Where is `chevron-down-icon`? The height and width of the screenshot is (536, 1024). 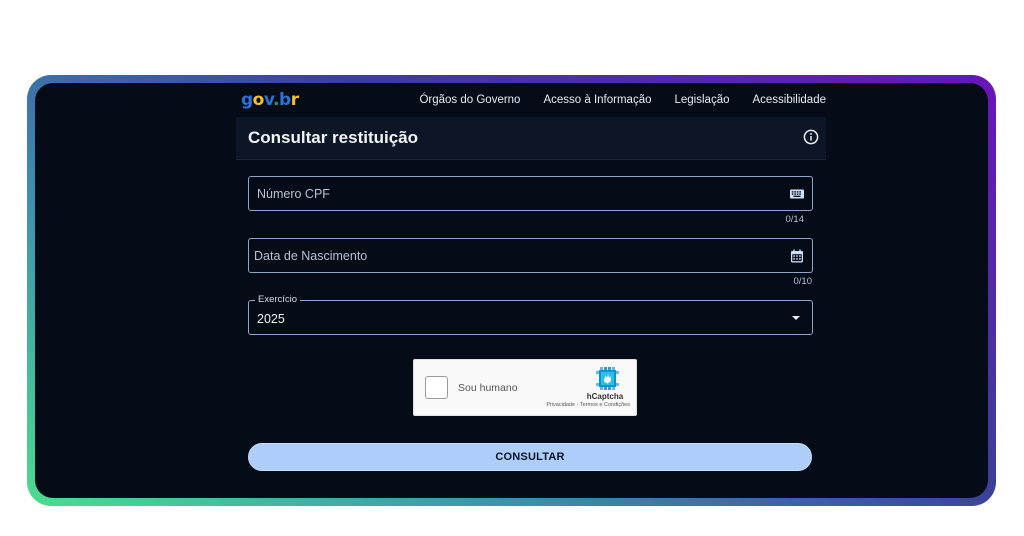 chevron-down-icon is located at coordinates (796, 318).